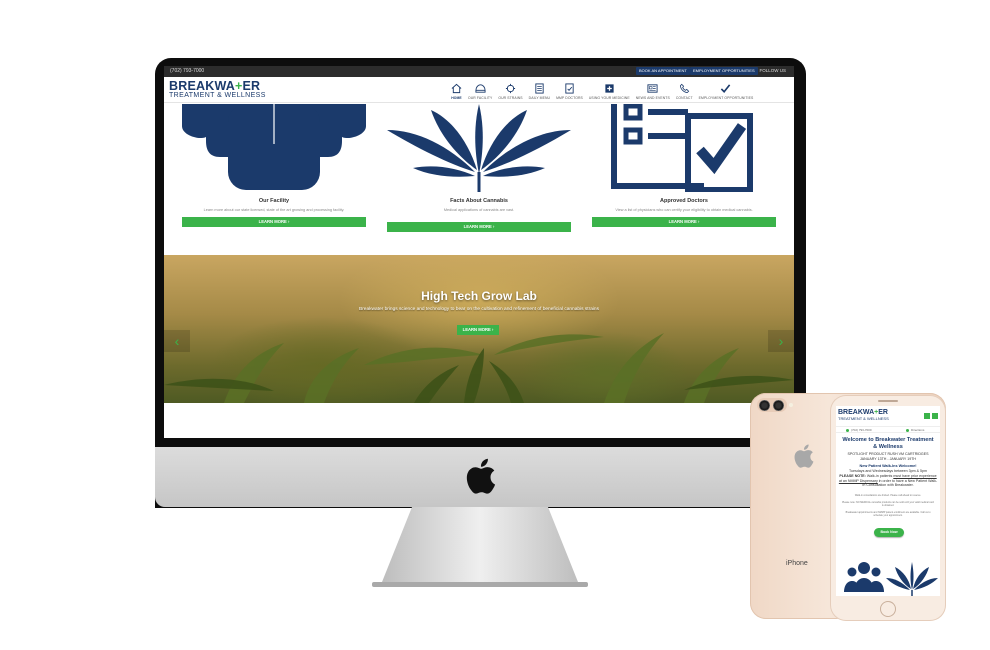 This screenshot has height=650, width=990. I want to click on hero-title: High Tech Grow Lab, so click(479, 296).